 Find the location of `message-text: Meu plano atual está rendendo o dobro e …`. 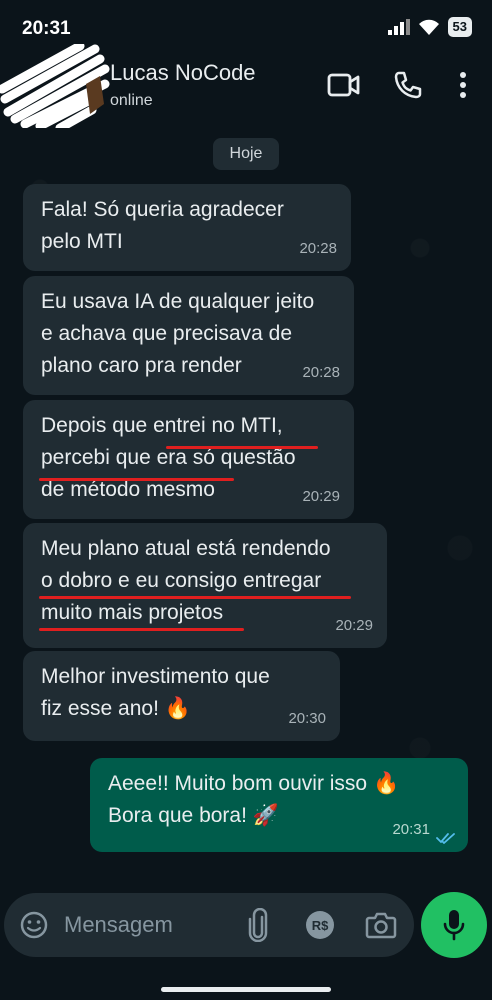

message-text: Meu plano atual está rendendo o dobro e … is located at coordinates (186, 580).